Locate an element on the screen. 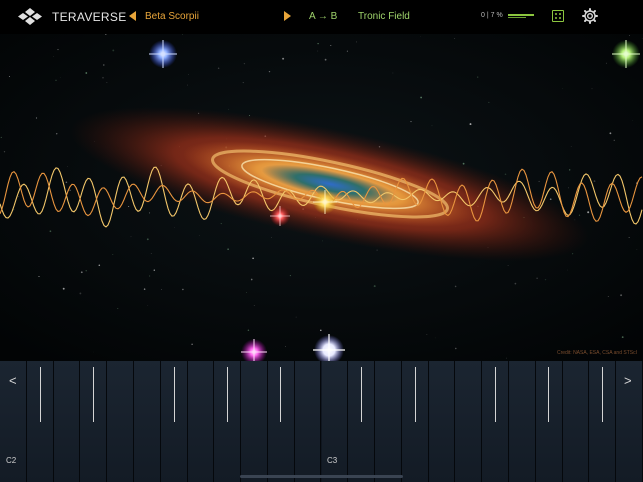  red-star-icon is located at coordinates (280, 216).